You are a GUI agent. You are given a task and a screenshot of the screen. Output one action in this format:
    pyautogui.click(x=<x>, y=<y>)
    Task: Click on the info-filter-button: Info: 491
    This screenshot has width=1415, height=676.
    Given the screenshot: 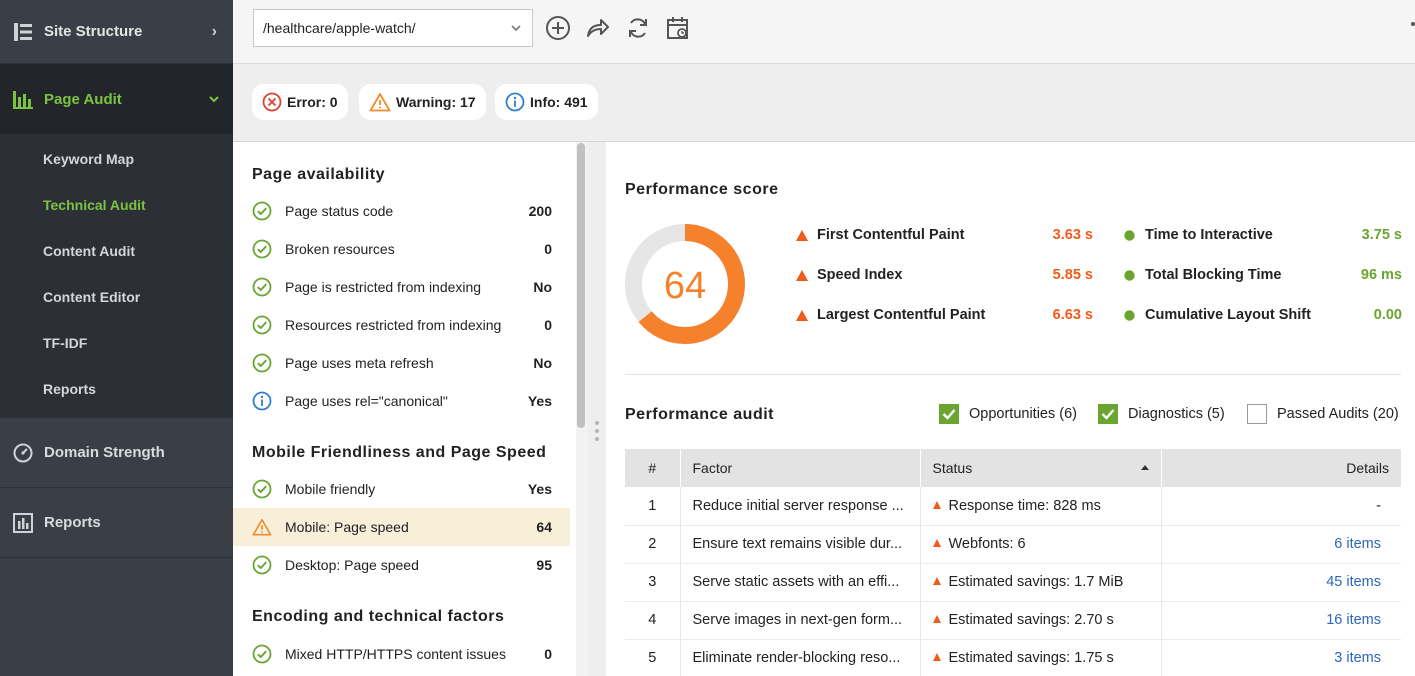 What is the action you would take?
    pyautogui.click(x=546, y=102)
    